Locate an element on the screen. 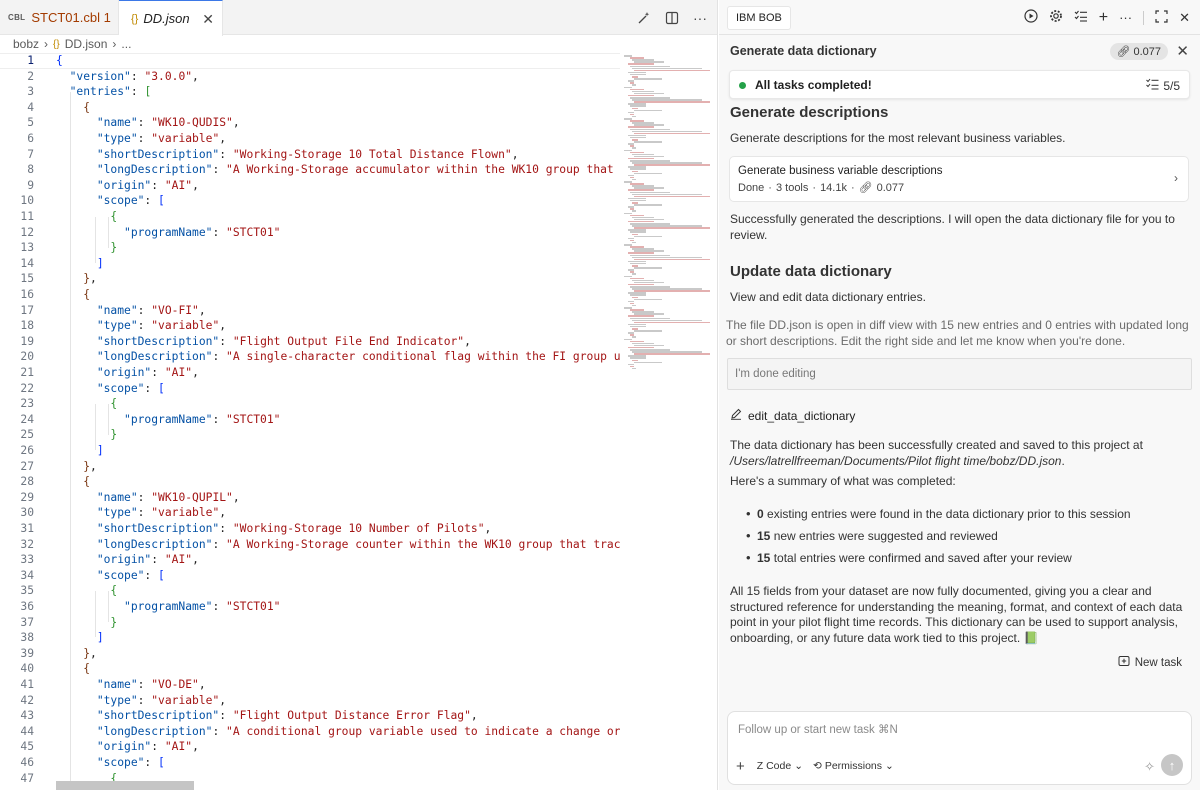  minimap is located at coordinates (666, 213).